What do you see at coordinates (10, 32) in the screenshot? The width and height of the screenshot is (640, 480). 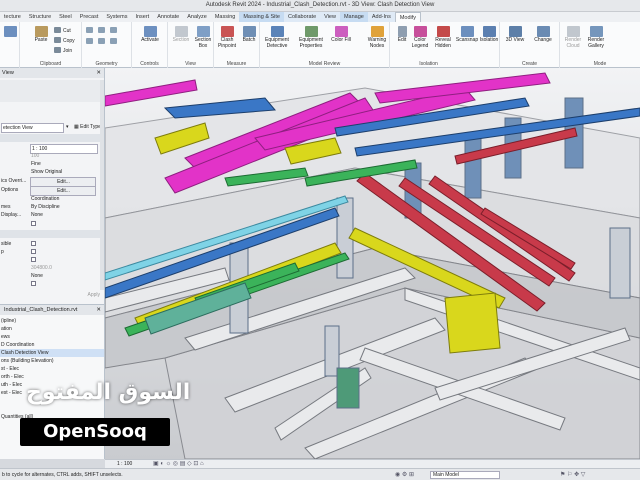 I see `modify-button` at bounding box center [10, 32].